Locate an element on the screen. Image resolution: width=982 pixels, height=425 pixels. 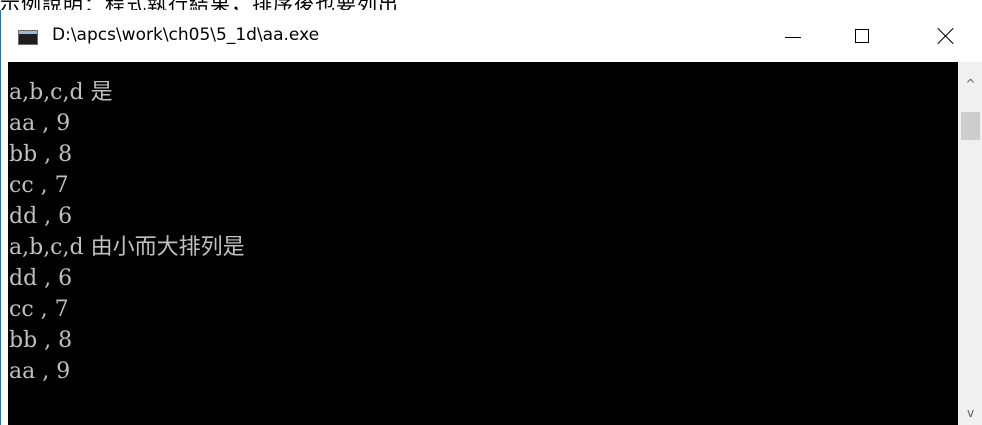
background-window-fragment: 示例說明：程式執行結果，排序後也要列出 is located at coordinates (491, 5).